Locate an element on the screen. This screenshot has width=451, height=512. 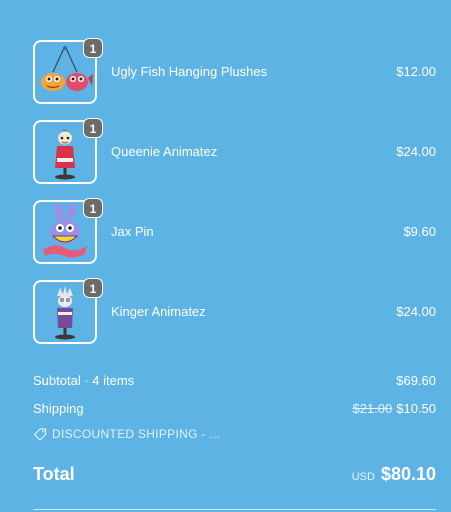
line-item: 1 Ugly Fish Hanging Plushes $12.00 is located at coordinates (234, 71).